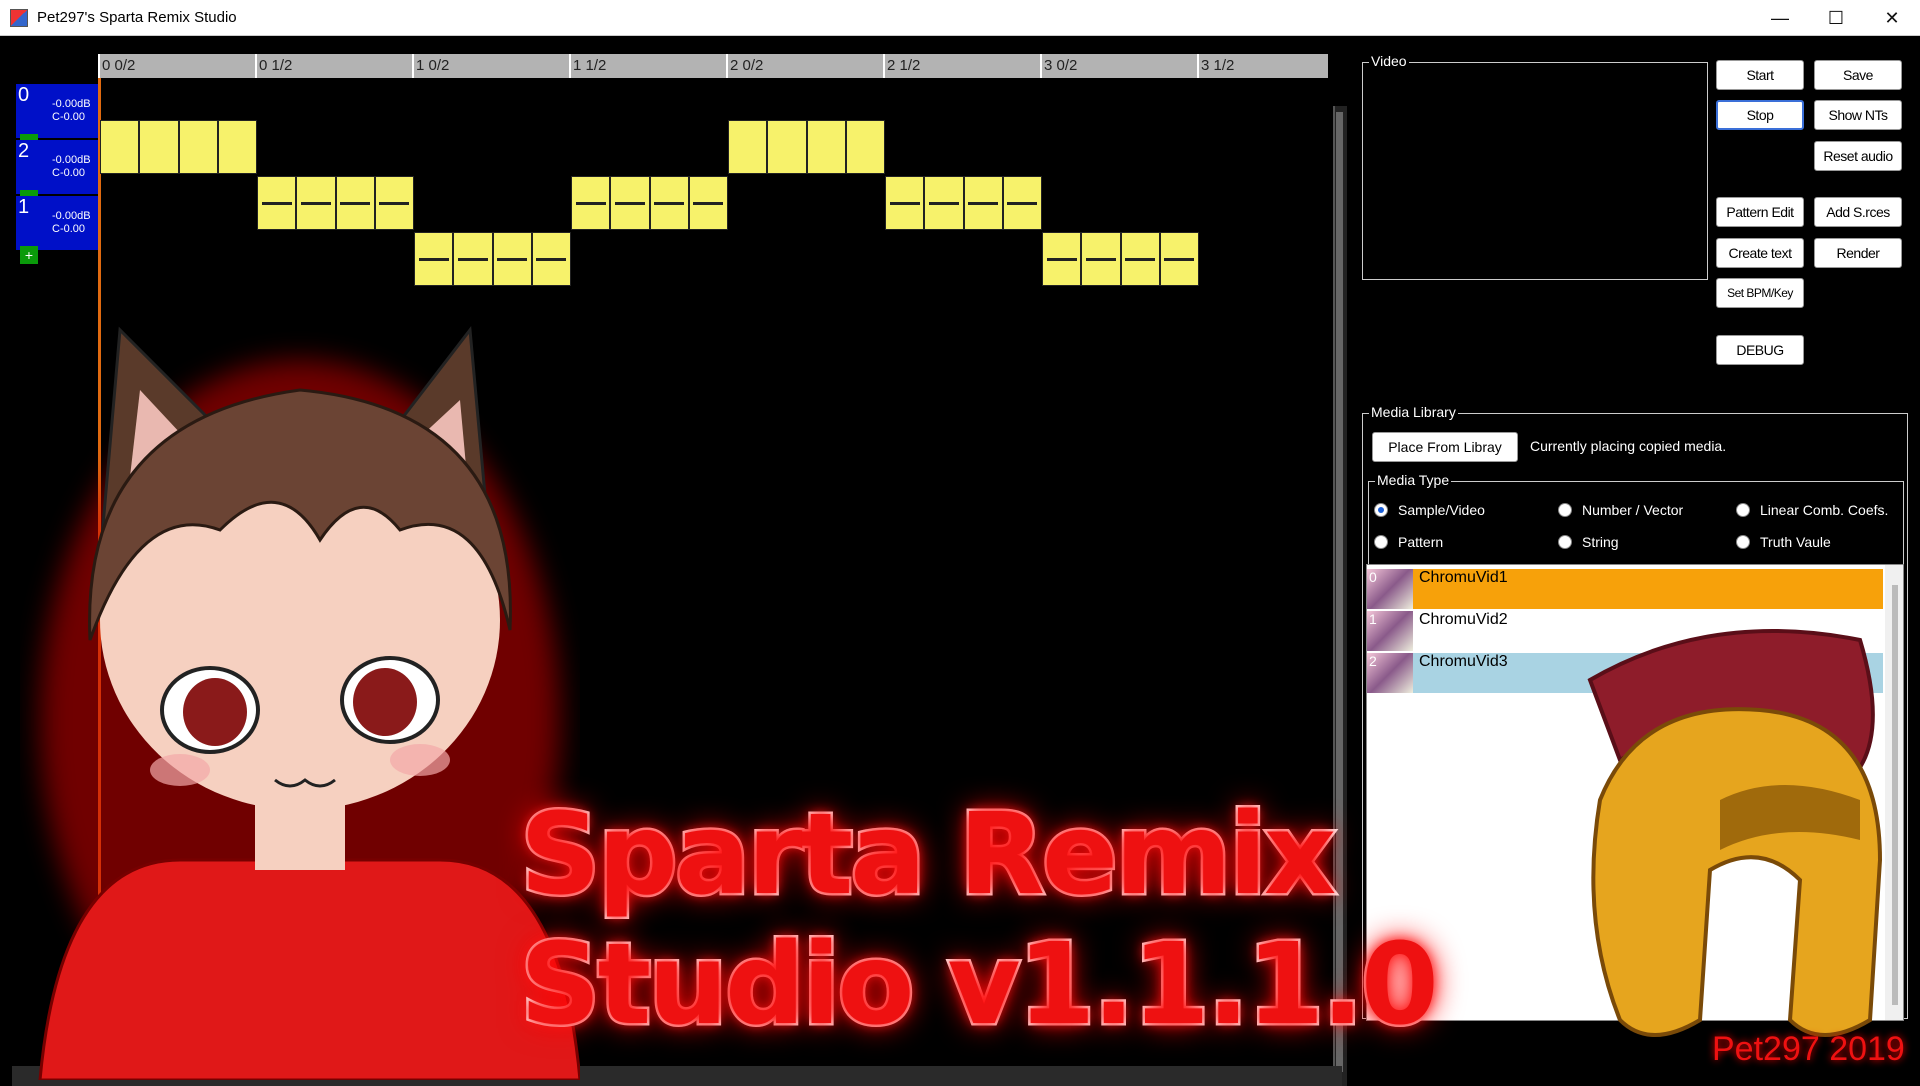 The image size is (1920, 1086). What do you see at coordinates (1262, 66) in the screenshot?
I see `ruler-tick: 3 1/2` at bounding box center [1262, 66].